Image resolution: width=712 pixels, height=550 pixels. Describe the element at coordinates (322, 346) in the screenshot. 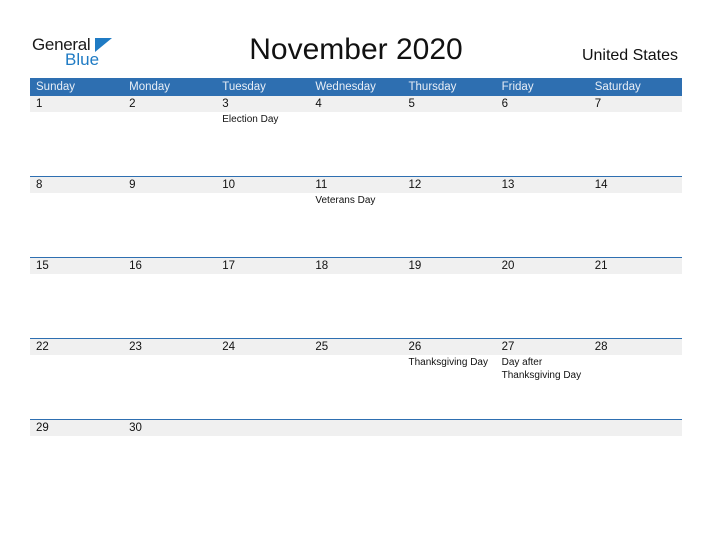

I see `day-number: 25` at that location.